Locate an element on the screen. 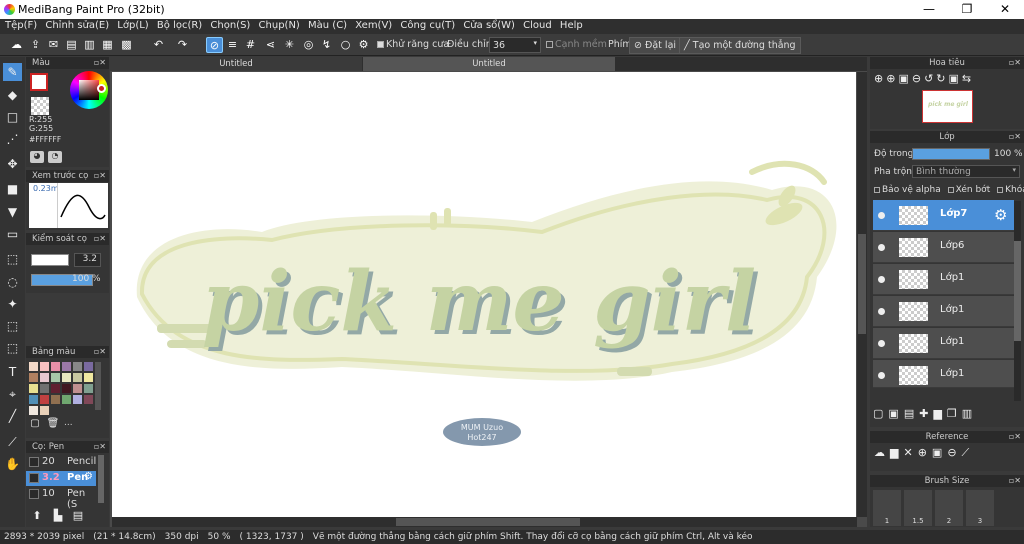 This screenshot has height=544, width=1024. vertical-scrollbar is located at coordinates (862, 294).